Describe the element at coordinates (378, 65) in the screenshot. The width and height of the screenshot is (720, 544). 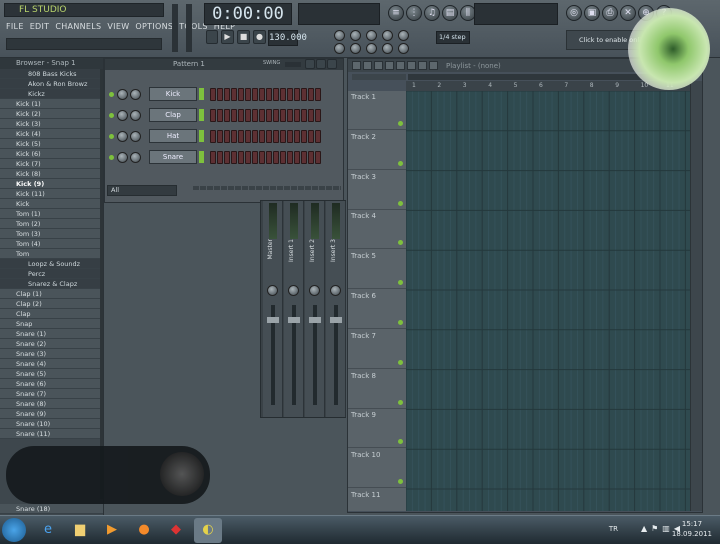
I see `delete-tool-icon` at that location.